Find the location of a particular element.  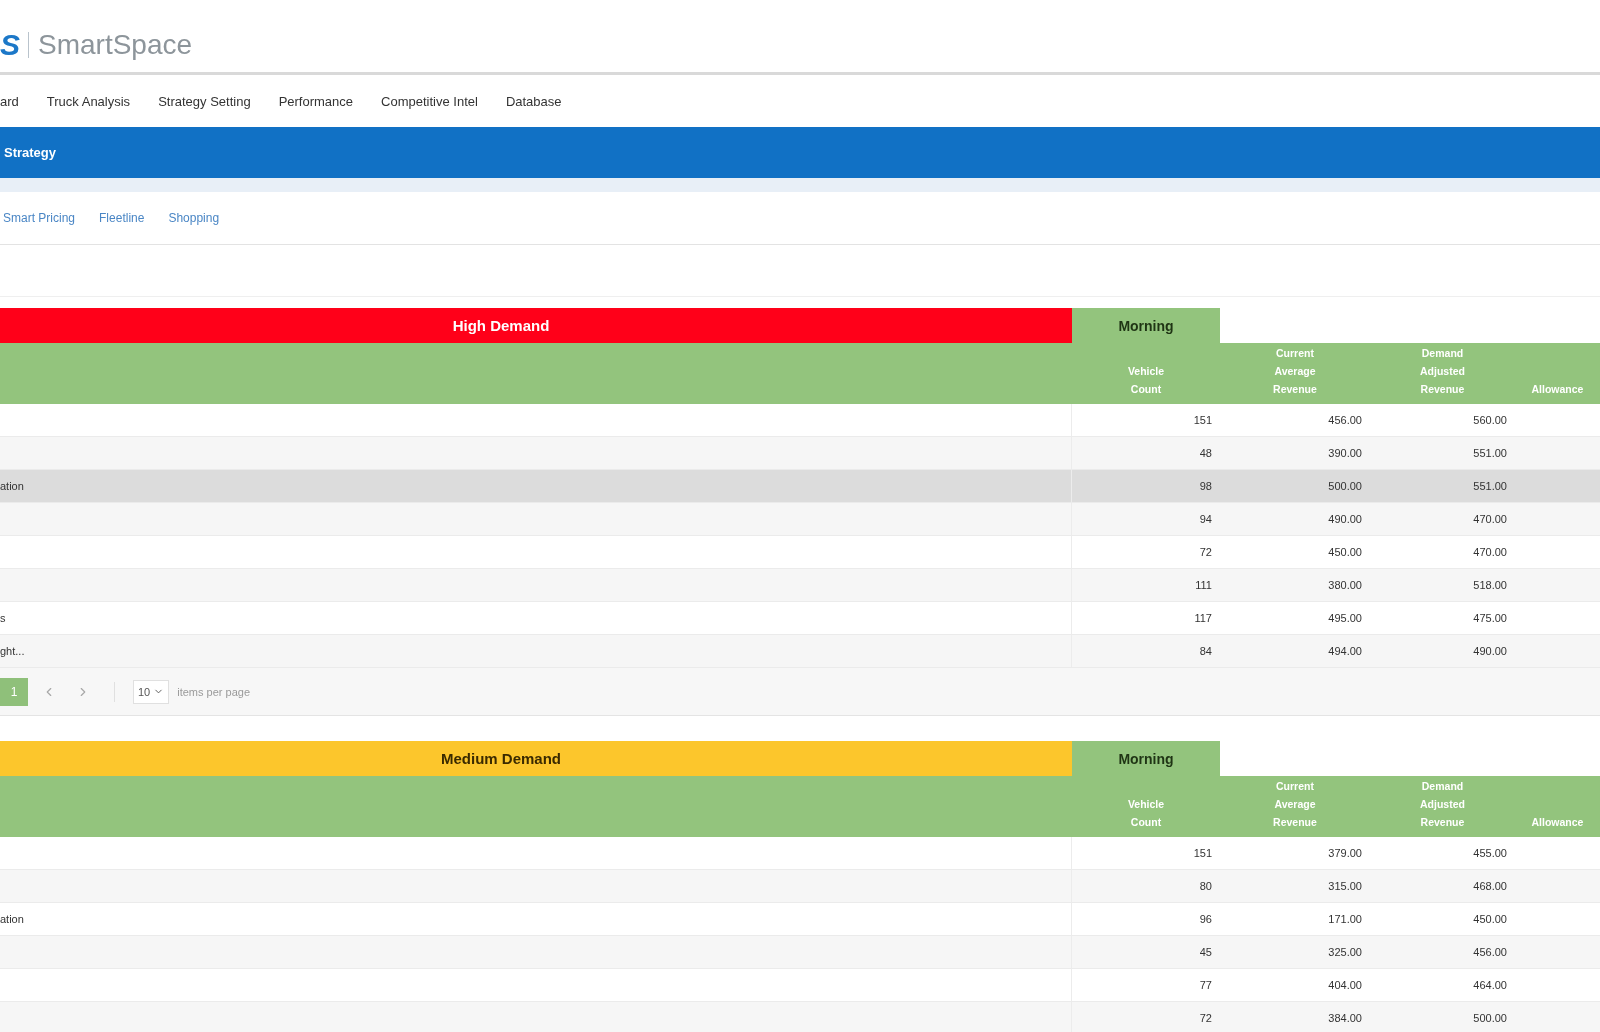

table-cell: 380.00 is located at coordinates (1345, 585).